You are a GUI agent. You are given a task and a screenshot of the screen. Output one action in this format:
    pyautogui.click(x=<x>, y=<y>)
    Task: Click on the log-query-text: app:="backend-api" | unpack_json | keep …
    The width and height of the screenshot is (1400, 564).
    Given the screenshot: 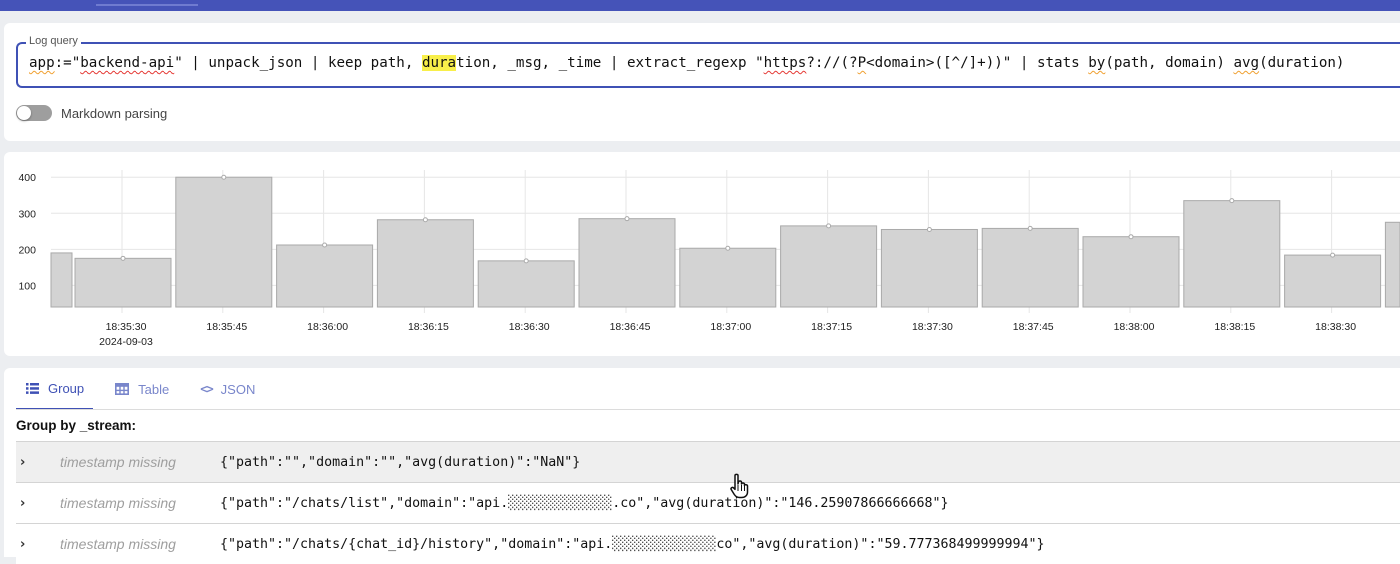 What is the action you would take?
    pyautogui.click(x=686, y=63)
    